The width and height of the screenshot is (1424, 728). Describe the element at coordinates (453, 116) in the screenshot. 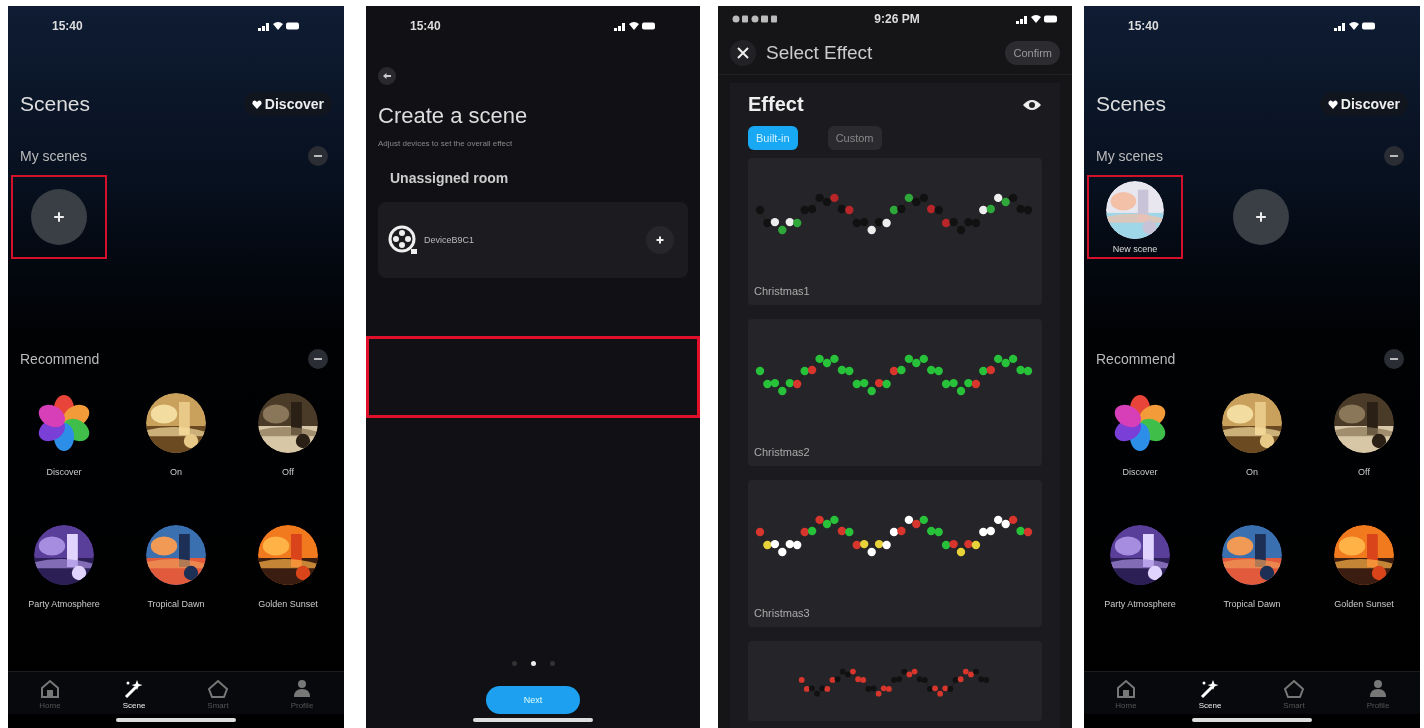

I see `page-title: Create a scene` at that location.